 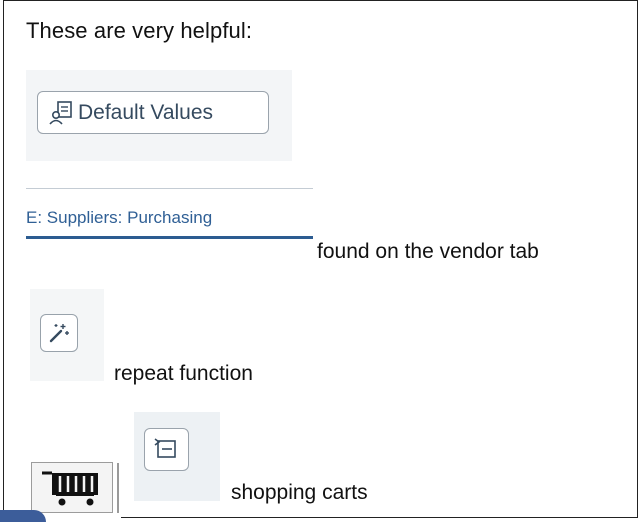 I want to click on supplier-tab-snippet: E: Suppliers: Purchasing, so click(x=169, y=214).